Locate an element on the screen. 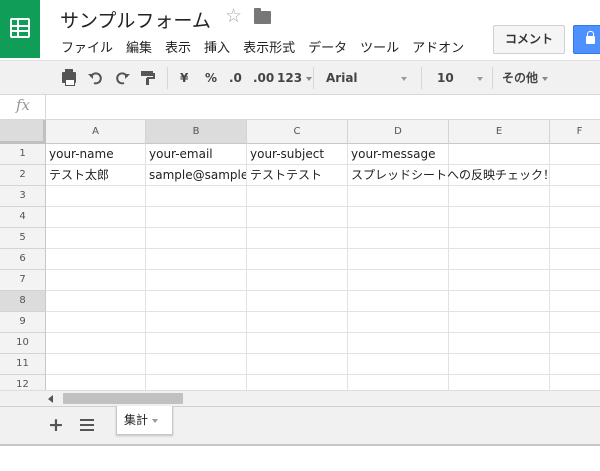  cell-d1: your-message is located at coordinates (398, 154).